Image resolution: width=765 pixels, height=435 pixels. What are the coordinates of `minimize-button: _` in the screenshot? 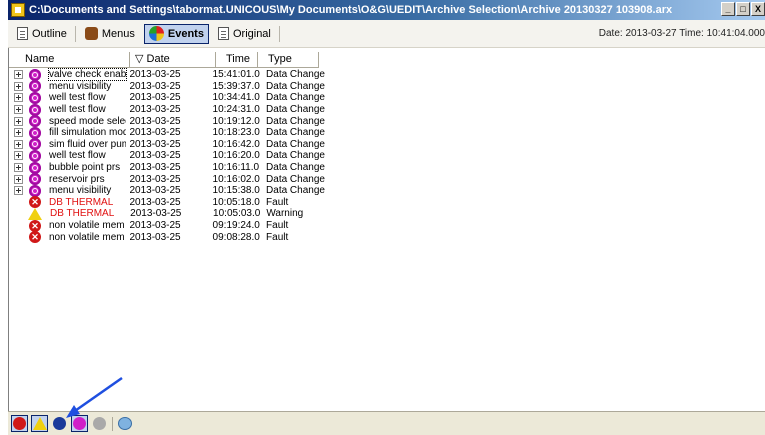 It's located at (728, 9).